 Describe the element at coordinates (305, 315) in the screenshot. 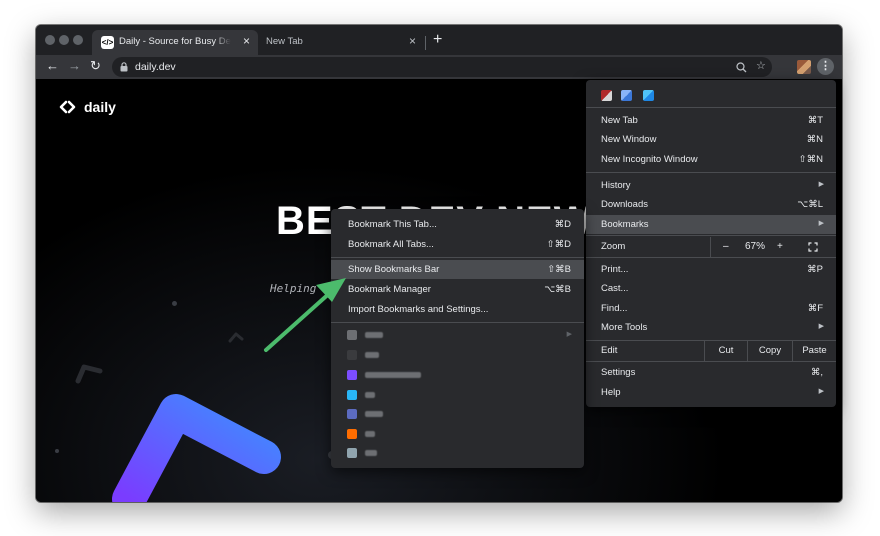

I see `annotation-arrow-icon` at that location.